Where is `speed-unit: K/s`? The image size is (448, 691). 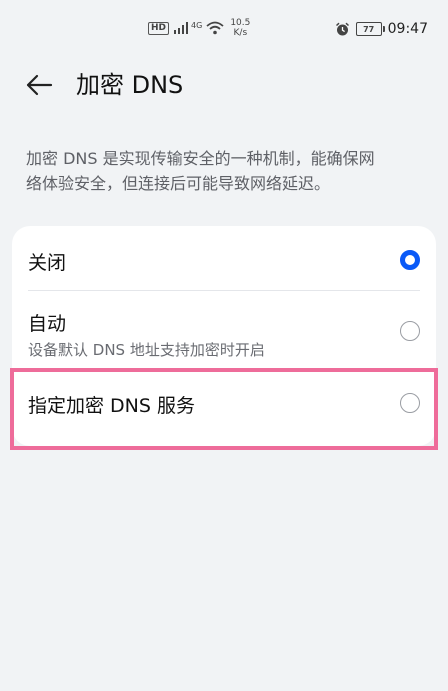
speed-unit: K/s is located at coordinates (240, 33).